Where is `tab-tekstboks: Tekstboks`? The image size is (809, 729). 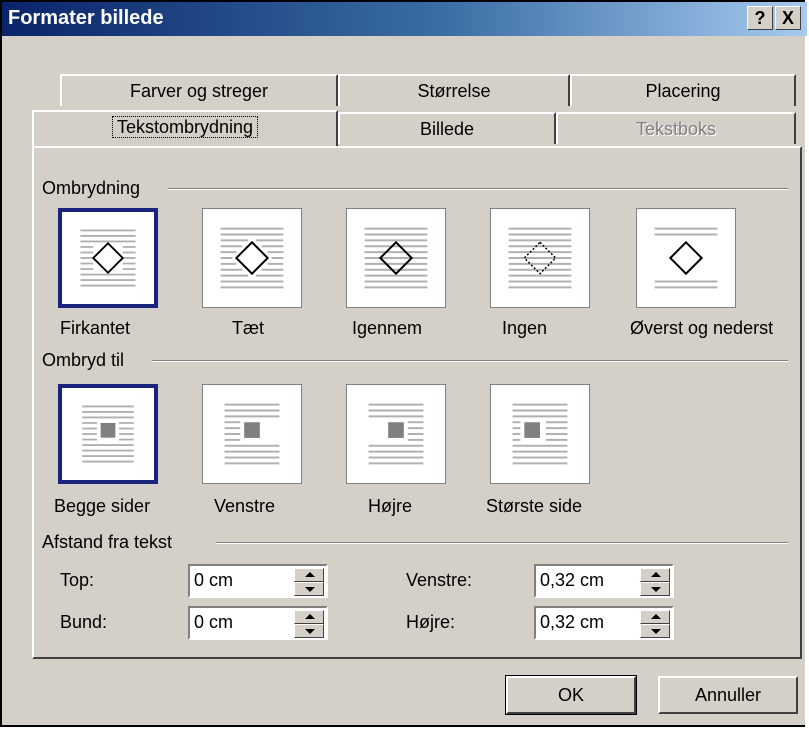
tab-tekstboks: Tekstboks is located at coordinates (676, 128).